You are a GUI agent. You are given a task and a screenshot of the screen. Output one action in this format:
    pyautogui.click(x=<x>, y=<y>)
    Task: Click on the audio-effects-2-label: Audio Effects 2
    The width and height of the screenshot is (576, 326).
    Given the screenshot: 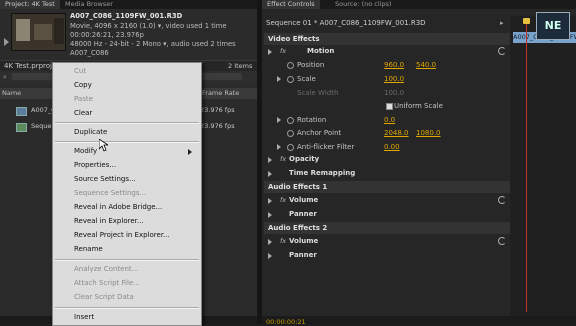 What is the action you would take?
    pyautogui.click(x=298, y=228)
    